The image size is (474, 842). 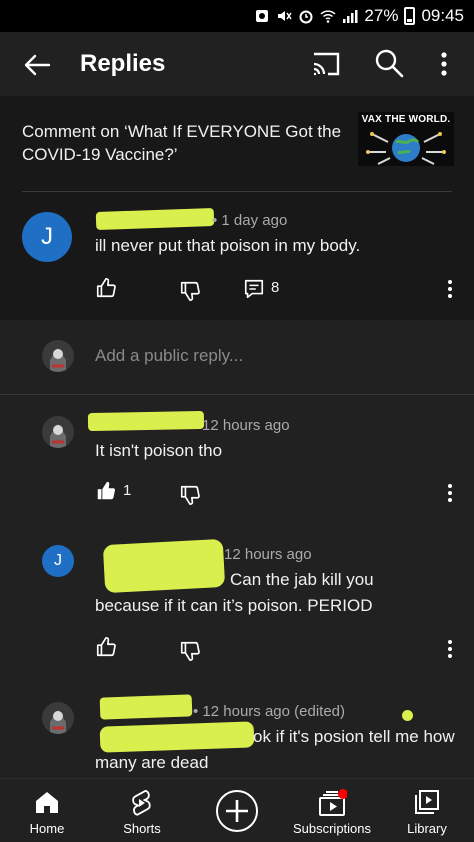 What do you see at coordinates (262, 16) in the screenshot?
I see `notification-icon` at bounding box center [262, 16].